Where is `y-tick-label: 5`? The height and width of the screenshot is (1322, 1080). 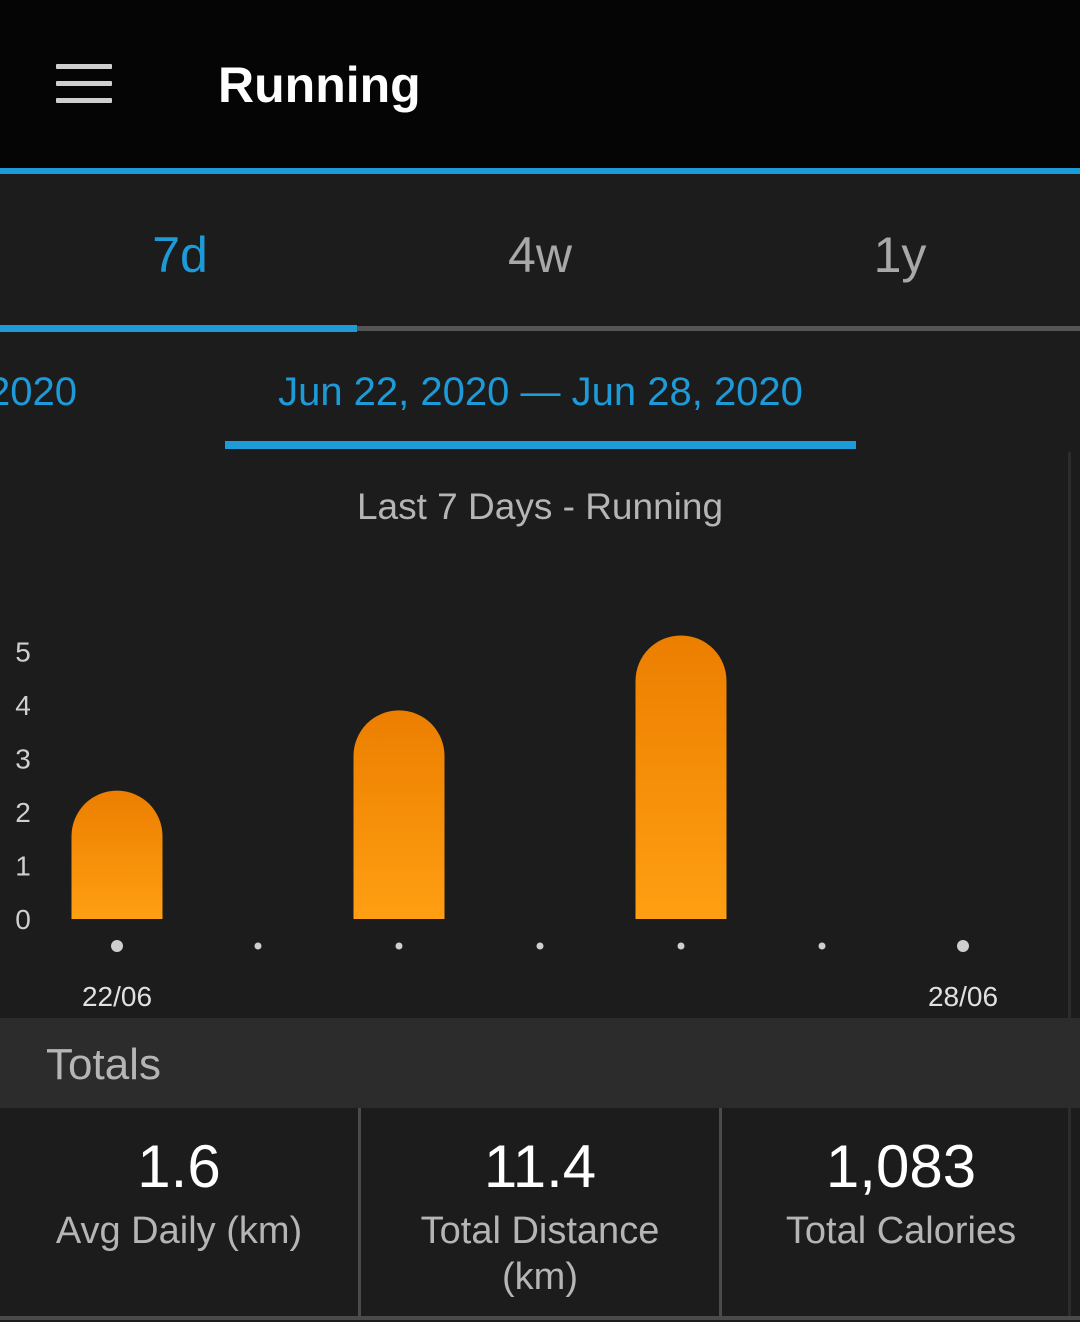
y-tick-label: 5 is located at coordinates (23, 652).